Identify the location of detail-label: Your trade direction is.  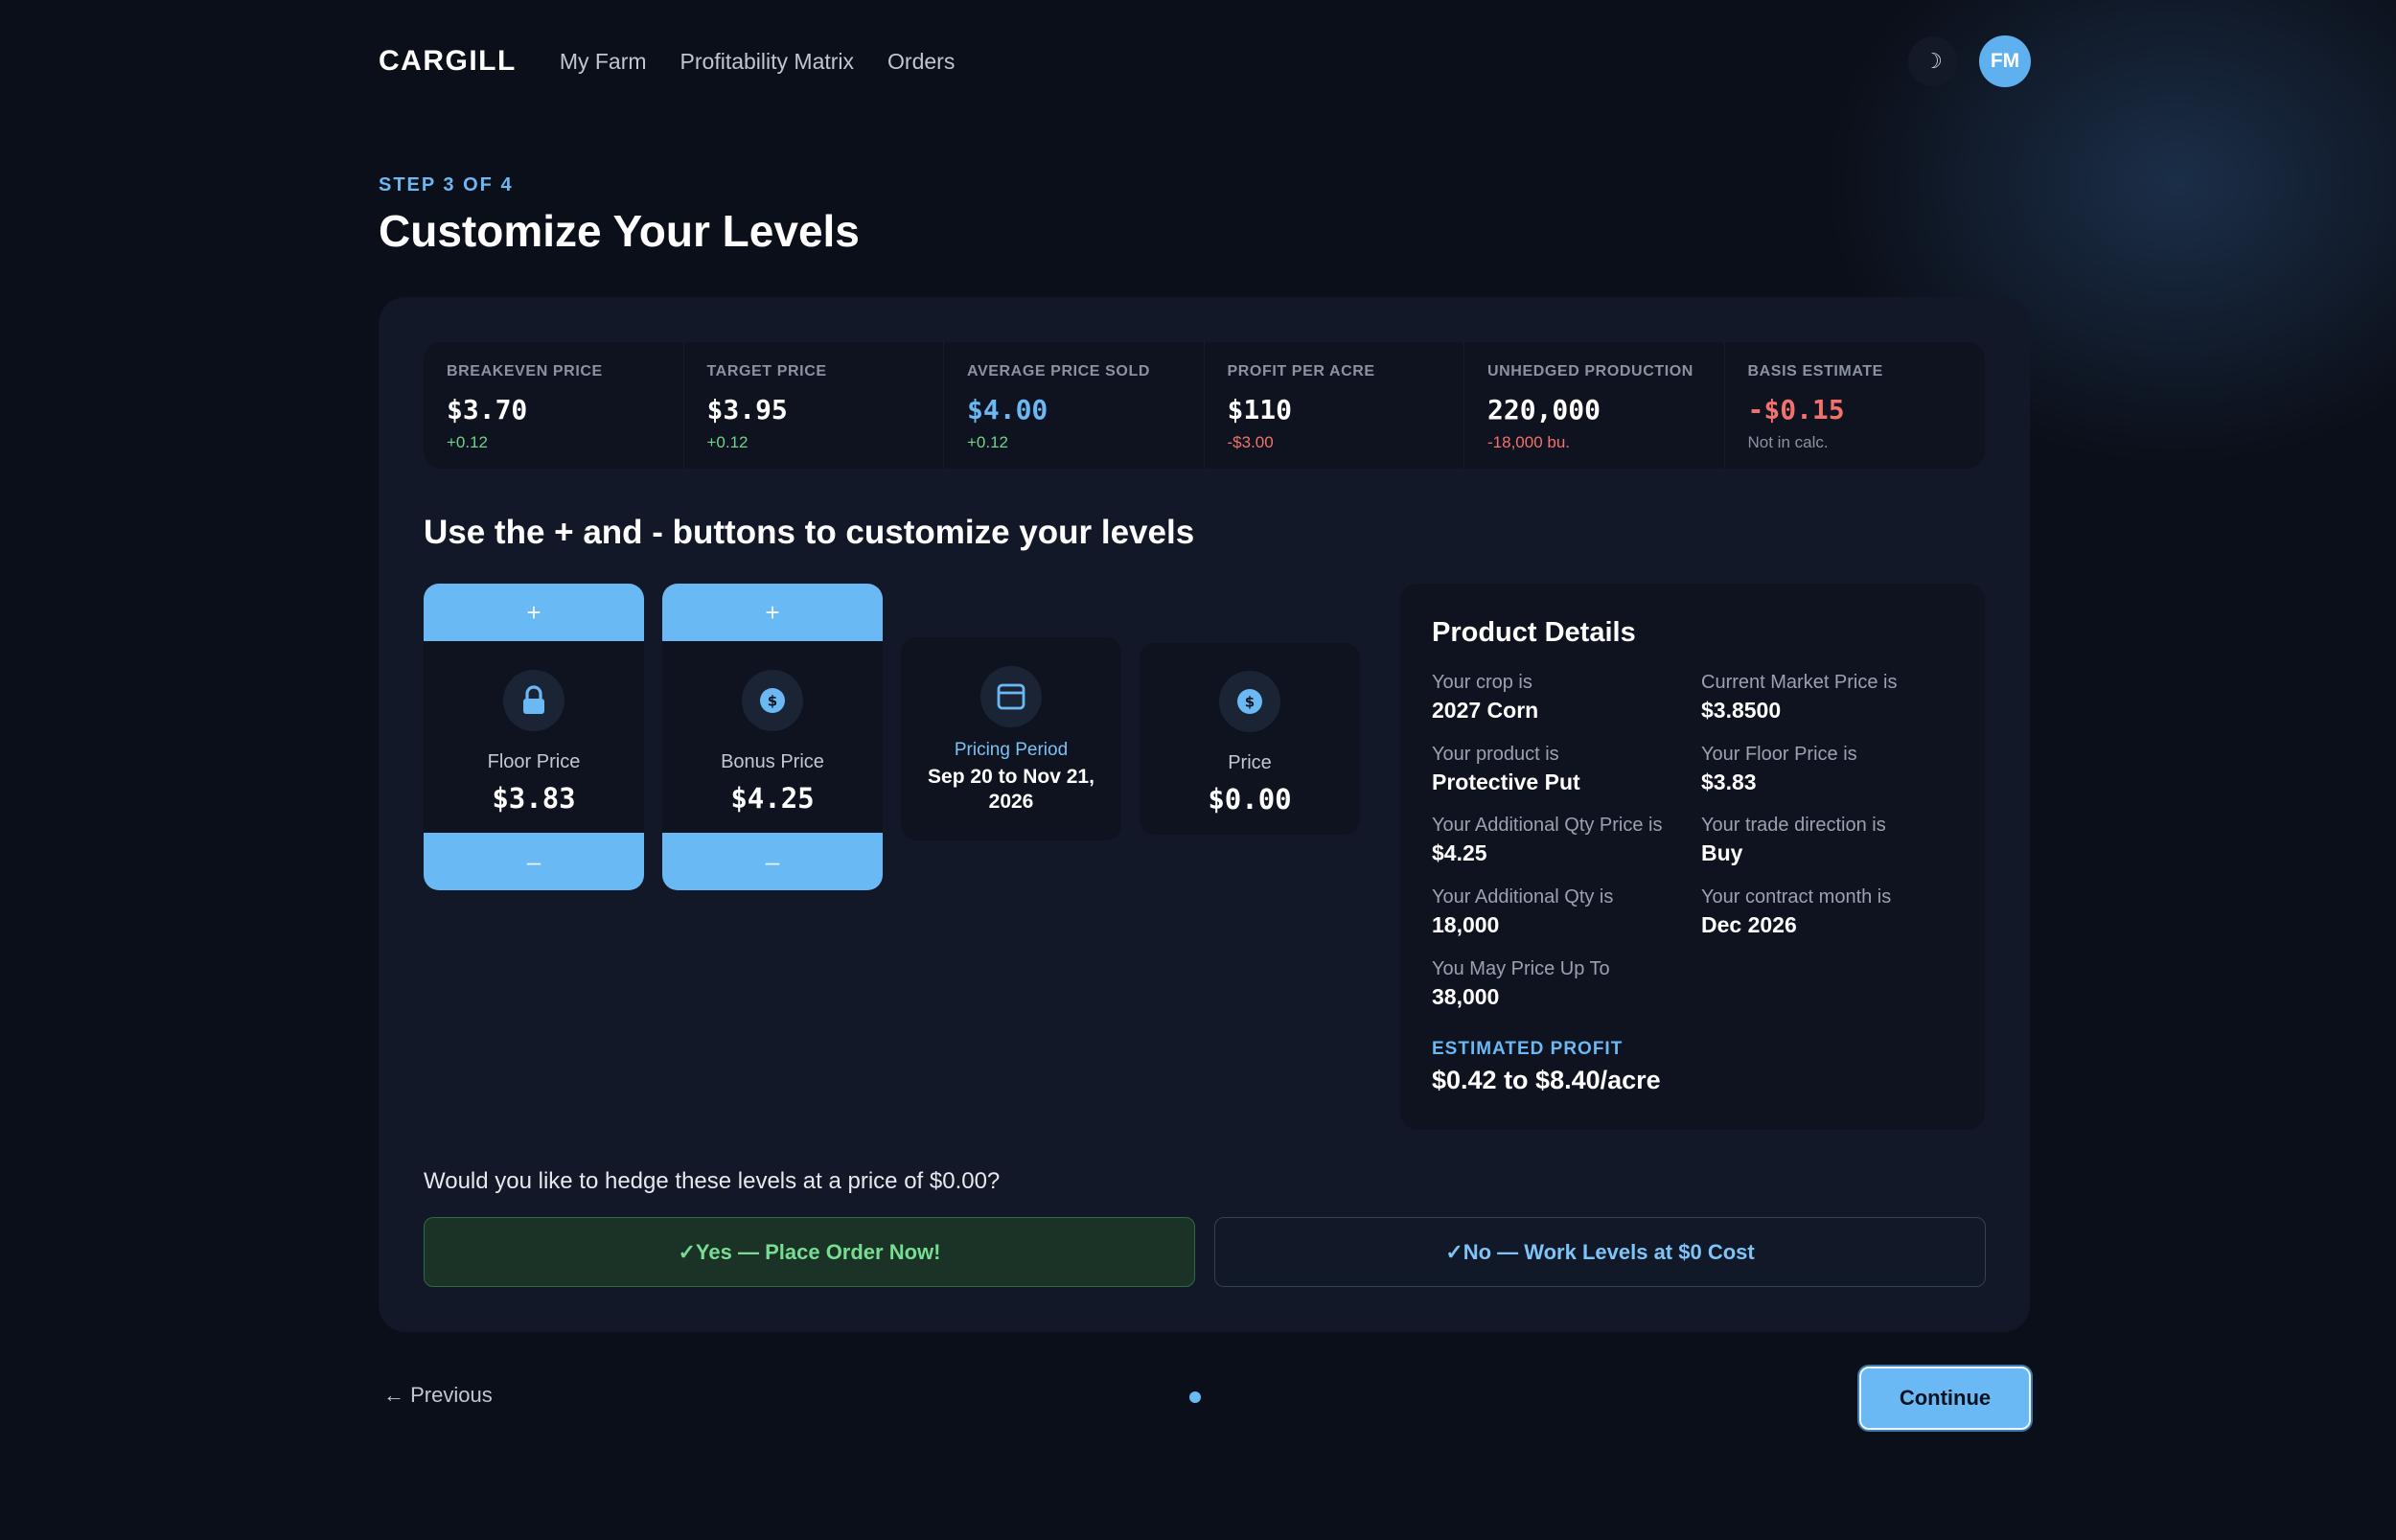
(1794, 825).